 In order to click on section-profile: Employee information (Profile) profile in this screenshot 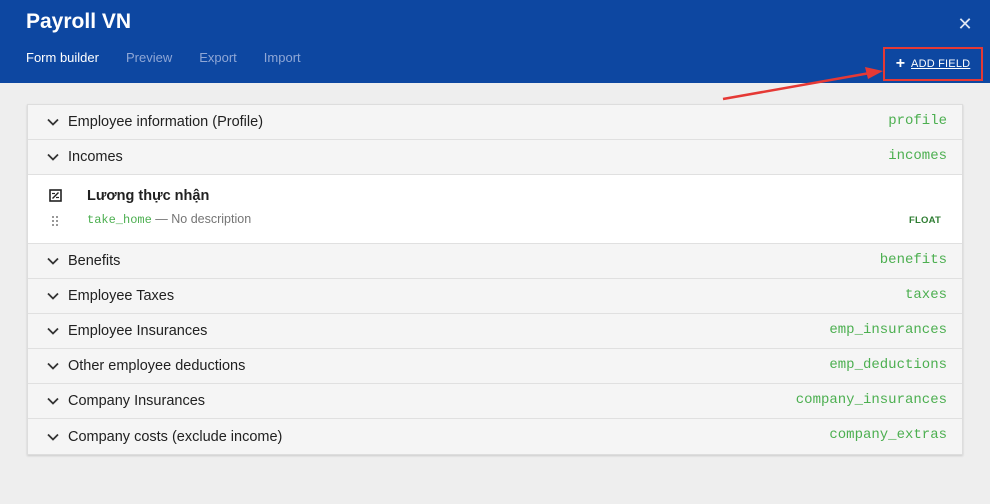, I will do `click(495, 122)`.